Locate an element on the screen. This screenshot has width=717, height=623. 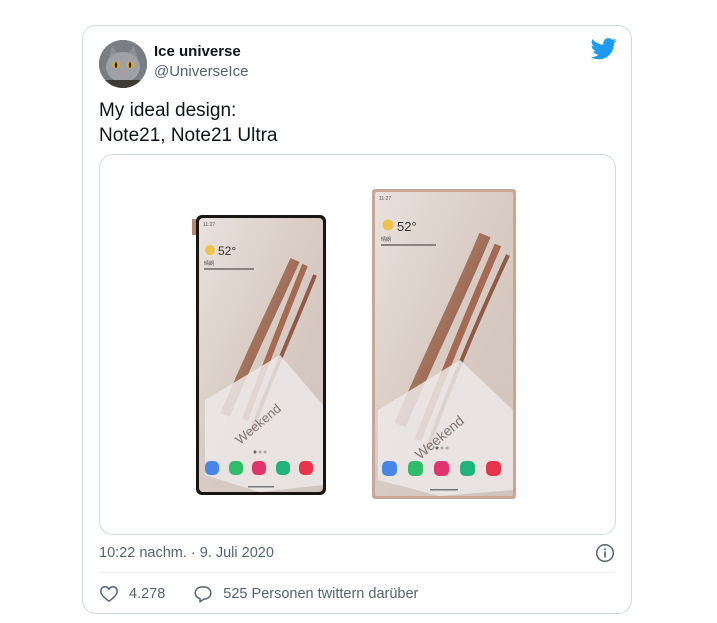
avatar-cat-image is located at coordinates (123, 64).